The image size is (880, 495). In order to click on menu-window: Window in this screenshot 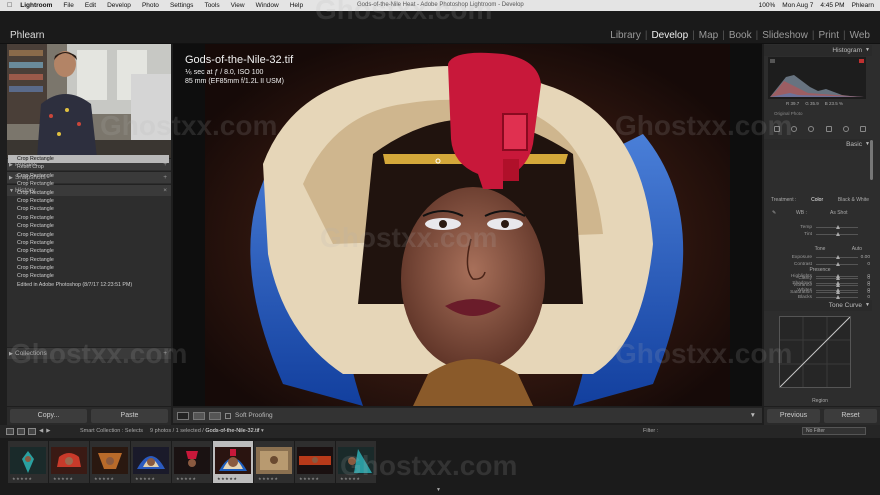, I will do `click(267, 5)`.